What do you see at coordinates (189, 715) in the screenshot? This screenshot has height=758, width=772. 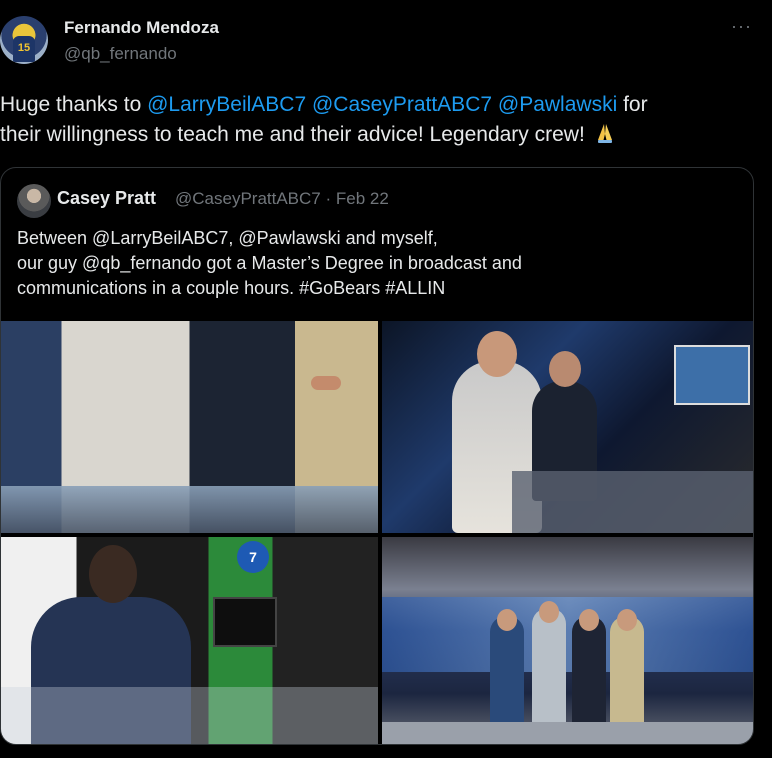 I see `glass-desk` at bounding box center [189, 715].